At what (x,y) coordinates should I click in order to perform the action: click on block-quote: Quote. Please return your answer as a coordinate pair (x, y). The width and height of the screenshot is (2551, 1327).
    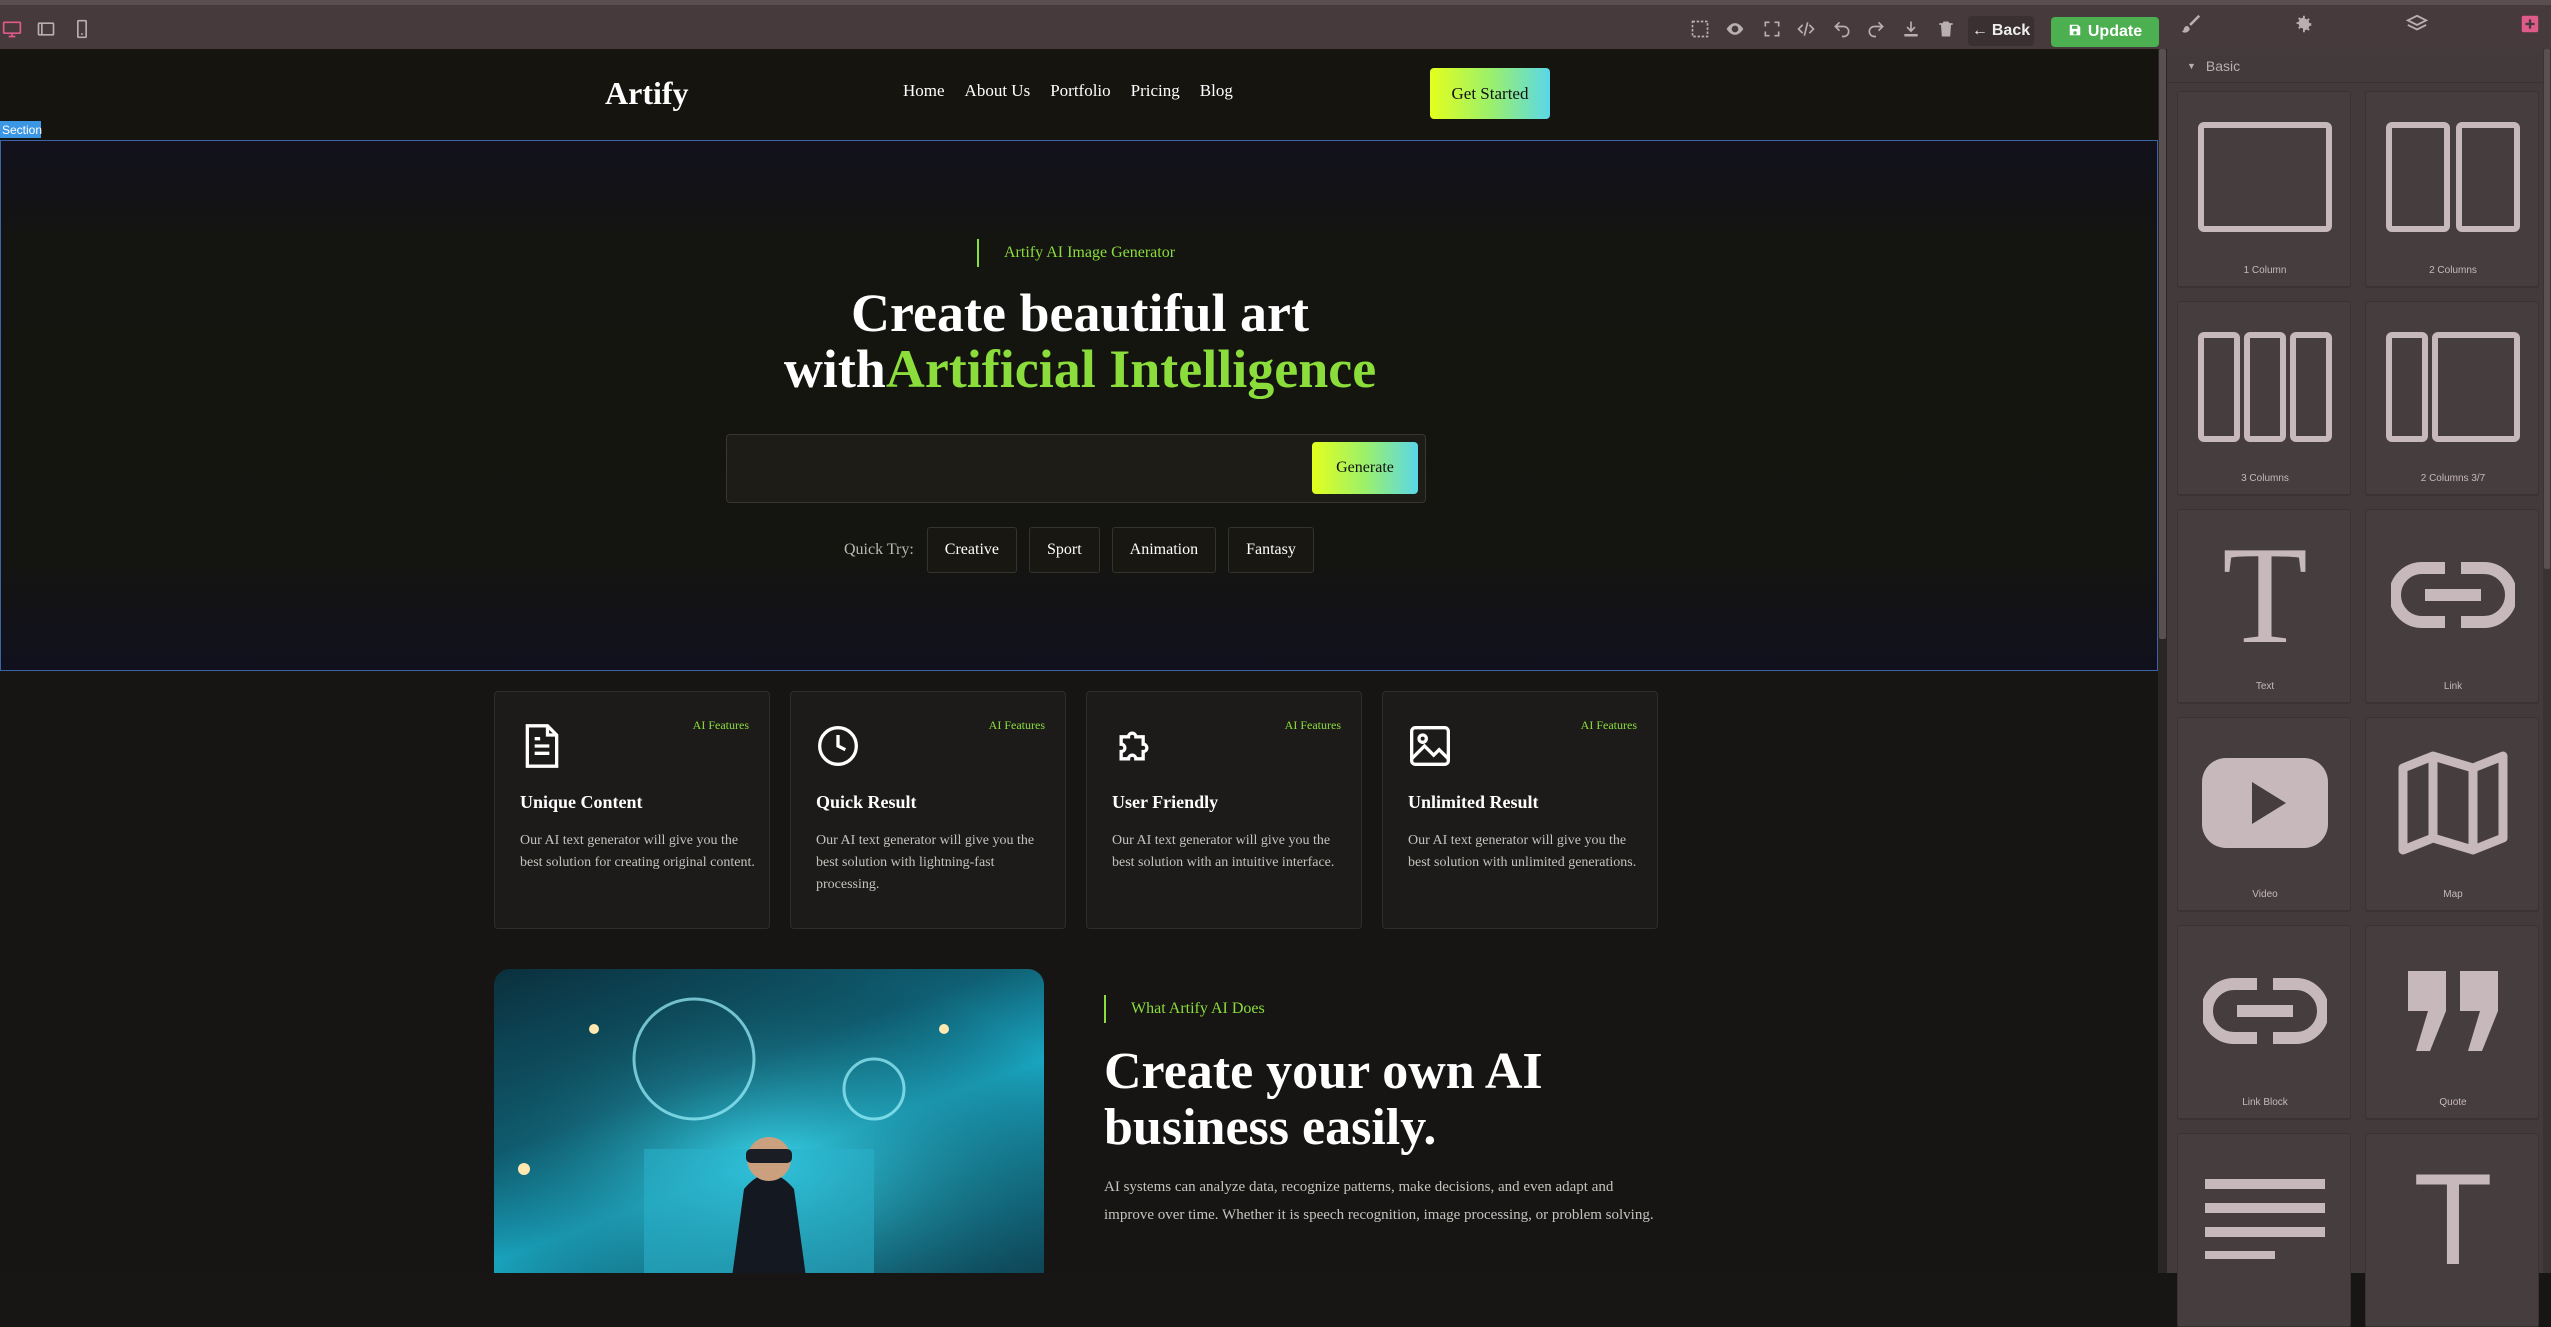
    Looking at the image, I should click on (2452, 1022).